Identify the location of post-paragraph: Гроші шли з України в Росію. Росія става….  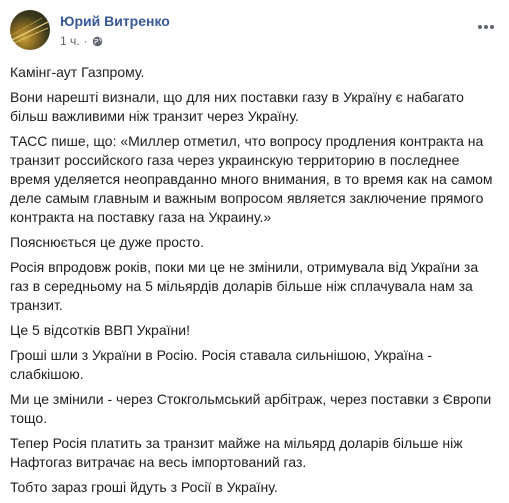
(221, 364).